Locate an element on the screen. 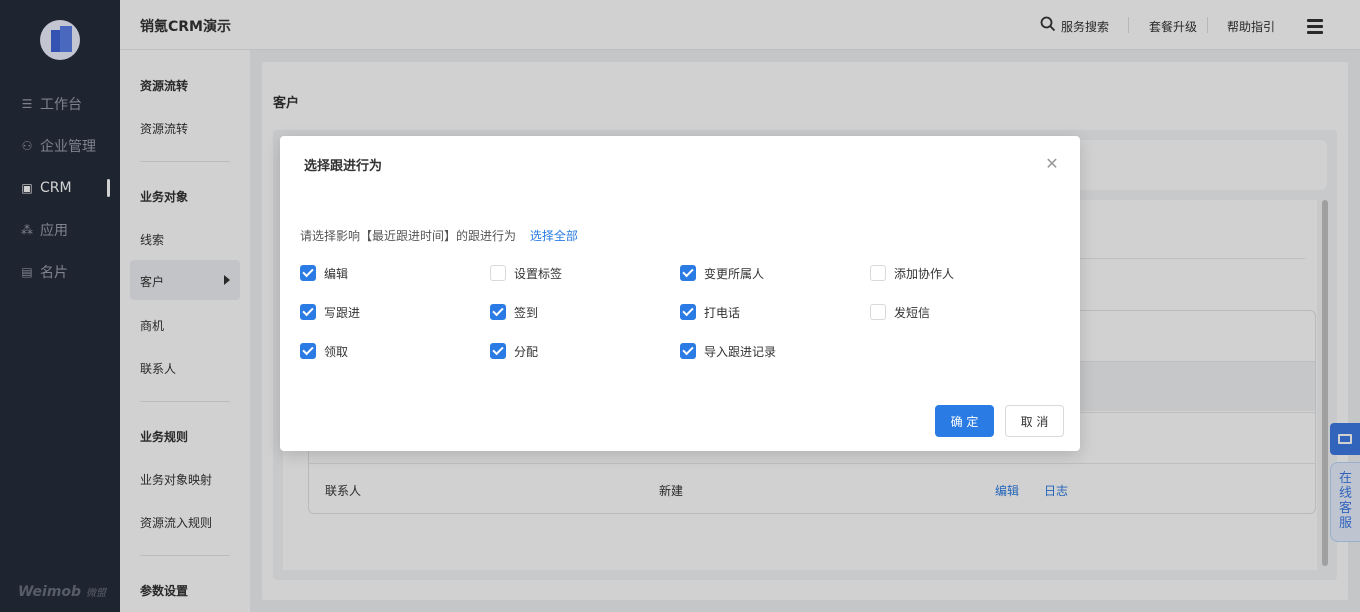  select-all-link: 选择全部 is located at coordinates (554, 236).